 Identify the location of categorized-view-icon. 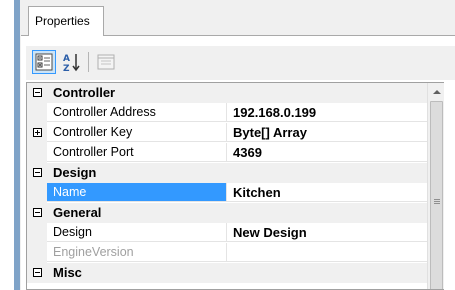
(44, 62).